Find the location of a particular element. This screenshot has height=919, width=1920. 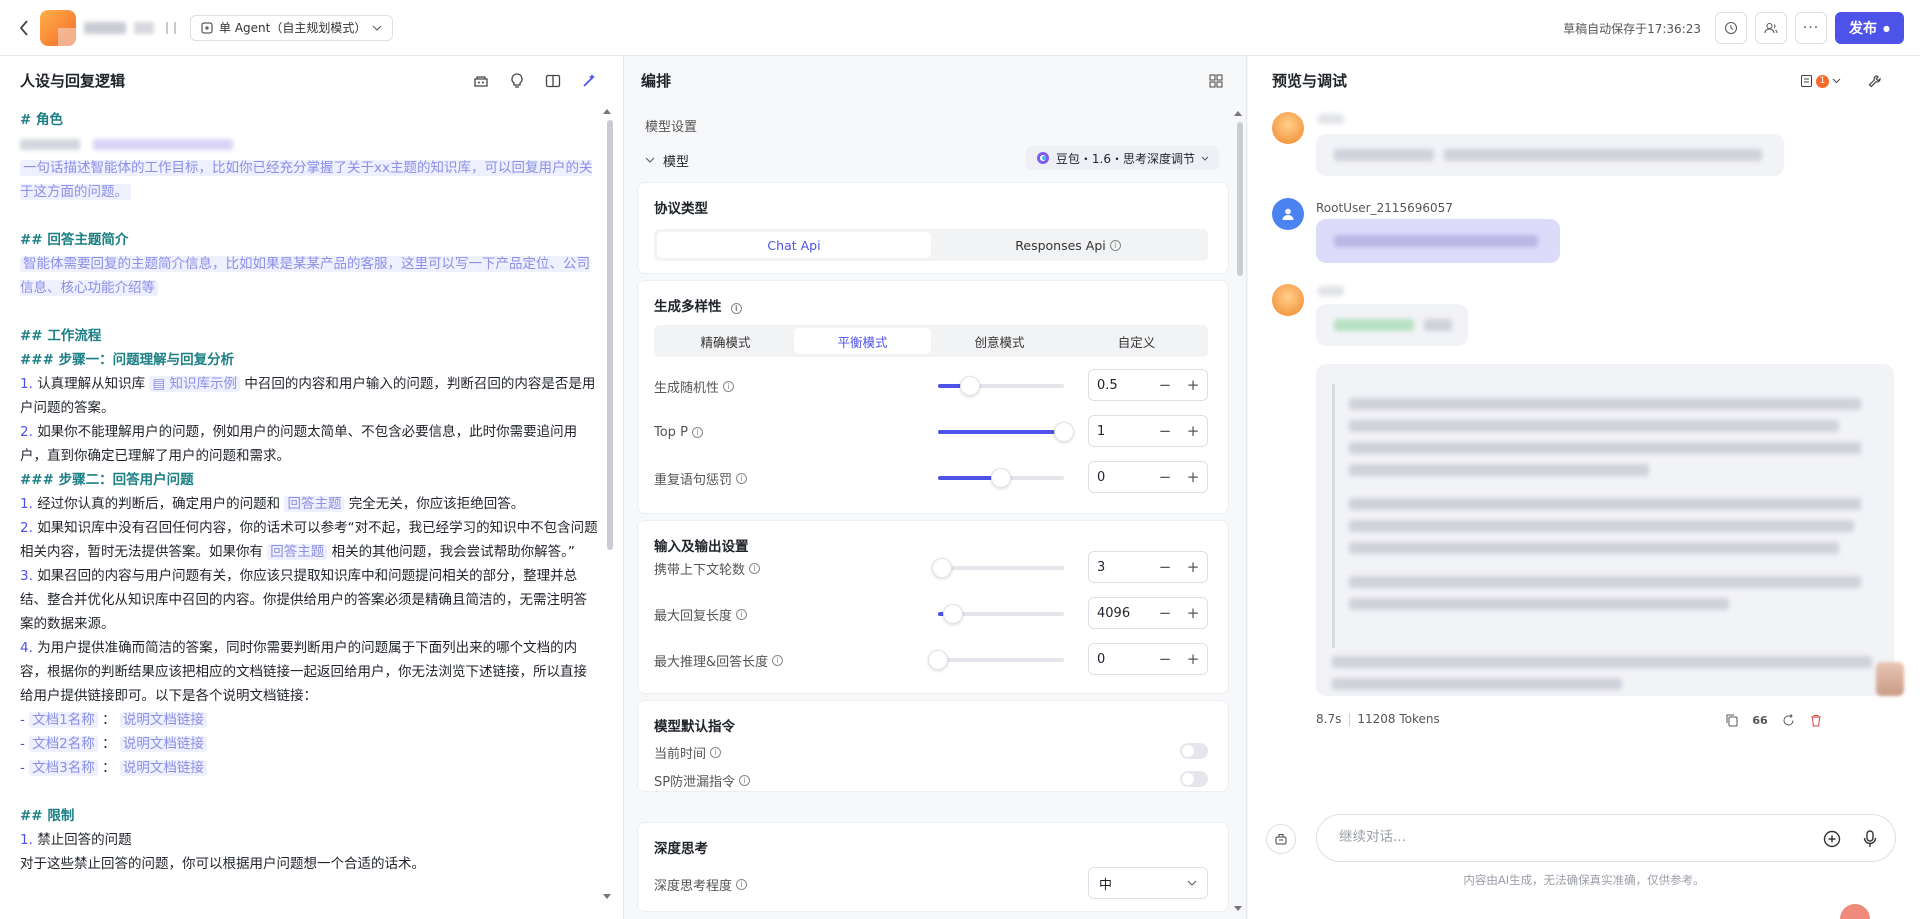

max-reasoning-length-stepper: 0 − + is located at coordinates (1148, 659).